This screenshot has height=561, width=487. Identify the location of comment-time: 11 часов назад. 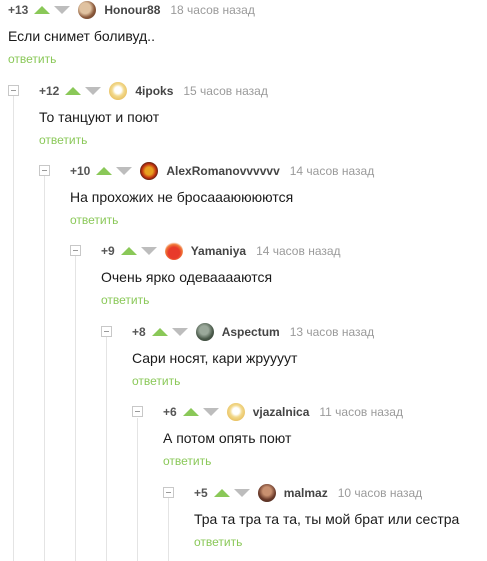
(361, 412).